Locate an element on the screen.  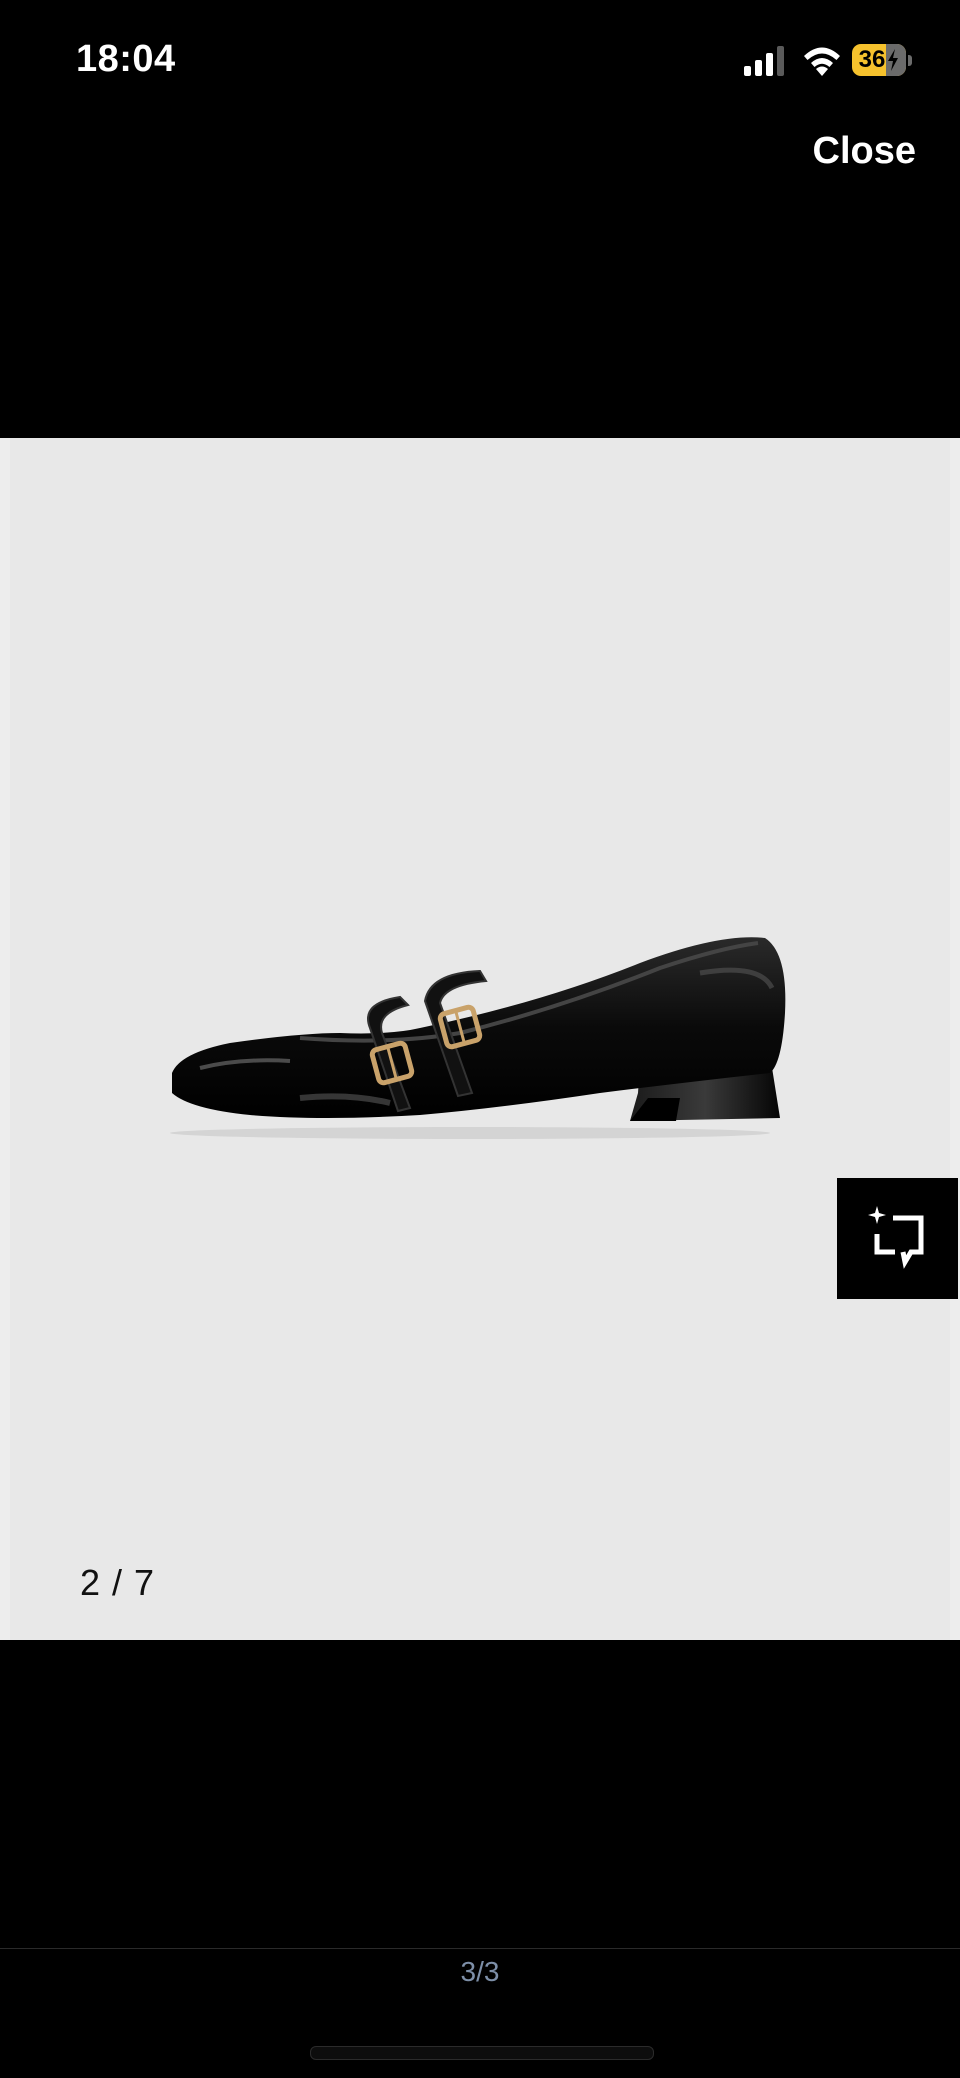
cellular-signal-icon is located at coordinates (764, 61).